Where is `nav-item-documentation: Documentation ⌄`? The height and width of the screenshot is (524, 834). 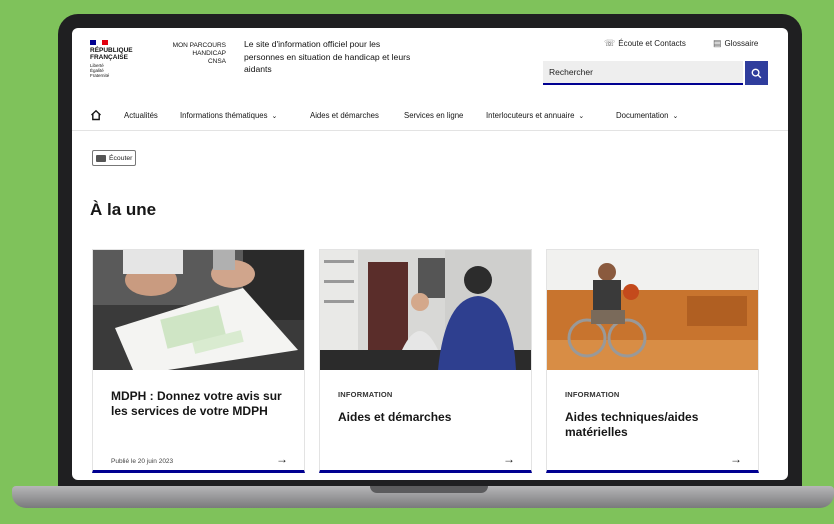 nav-item-documentation: Documentation ⌄ is located at coordinates (647, 115).